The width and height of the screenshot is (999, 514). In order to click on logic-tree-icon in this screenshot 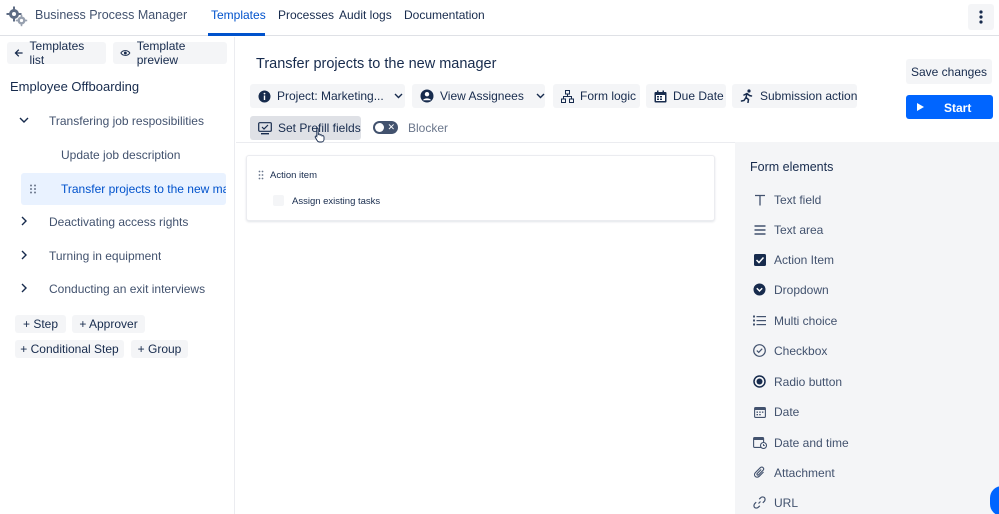, I will do `click(567, 96)`.